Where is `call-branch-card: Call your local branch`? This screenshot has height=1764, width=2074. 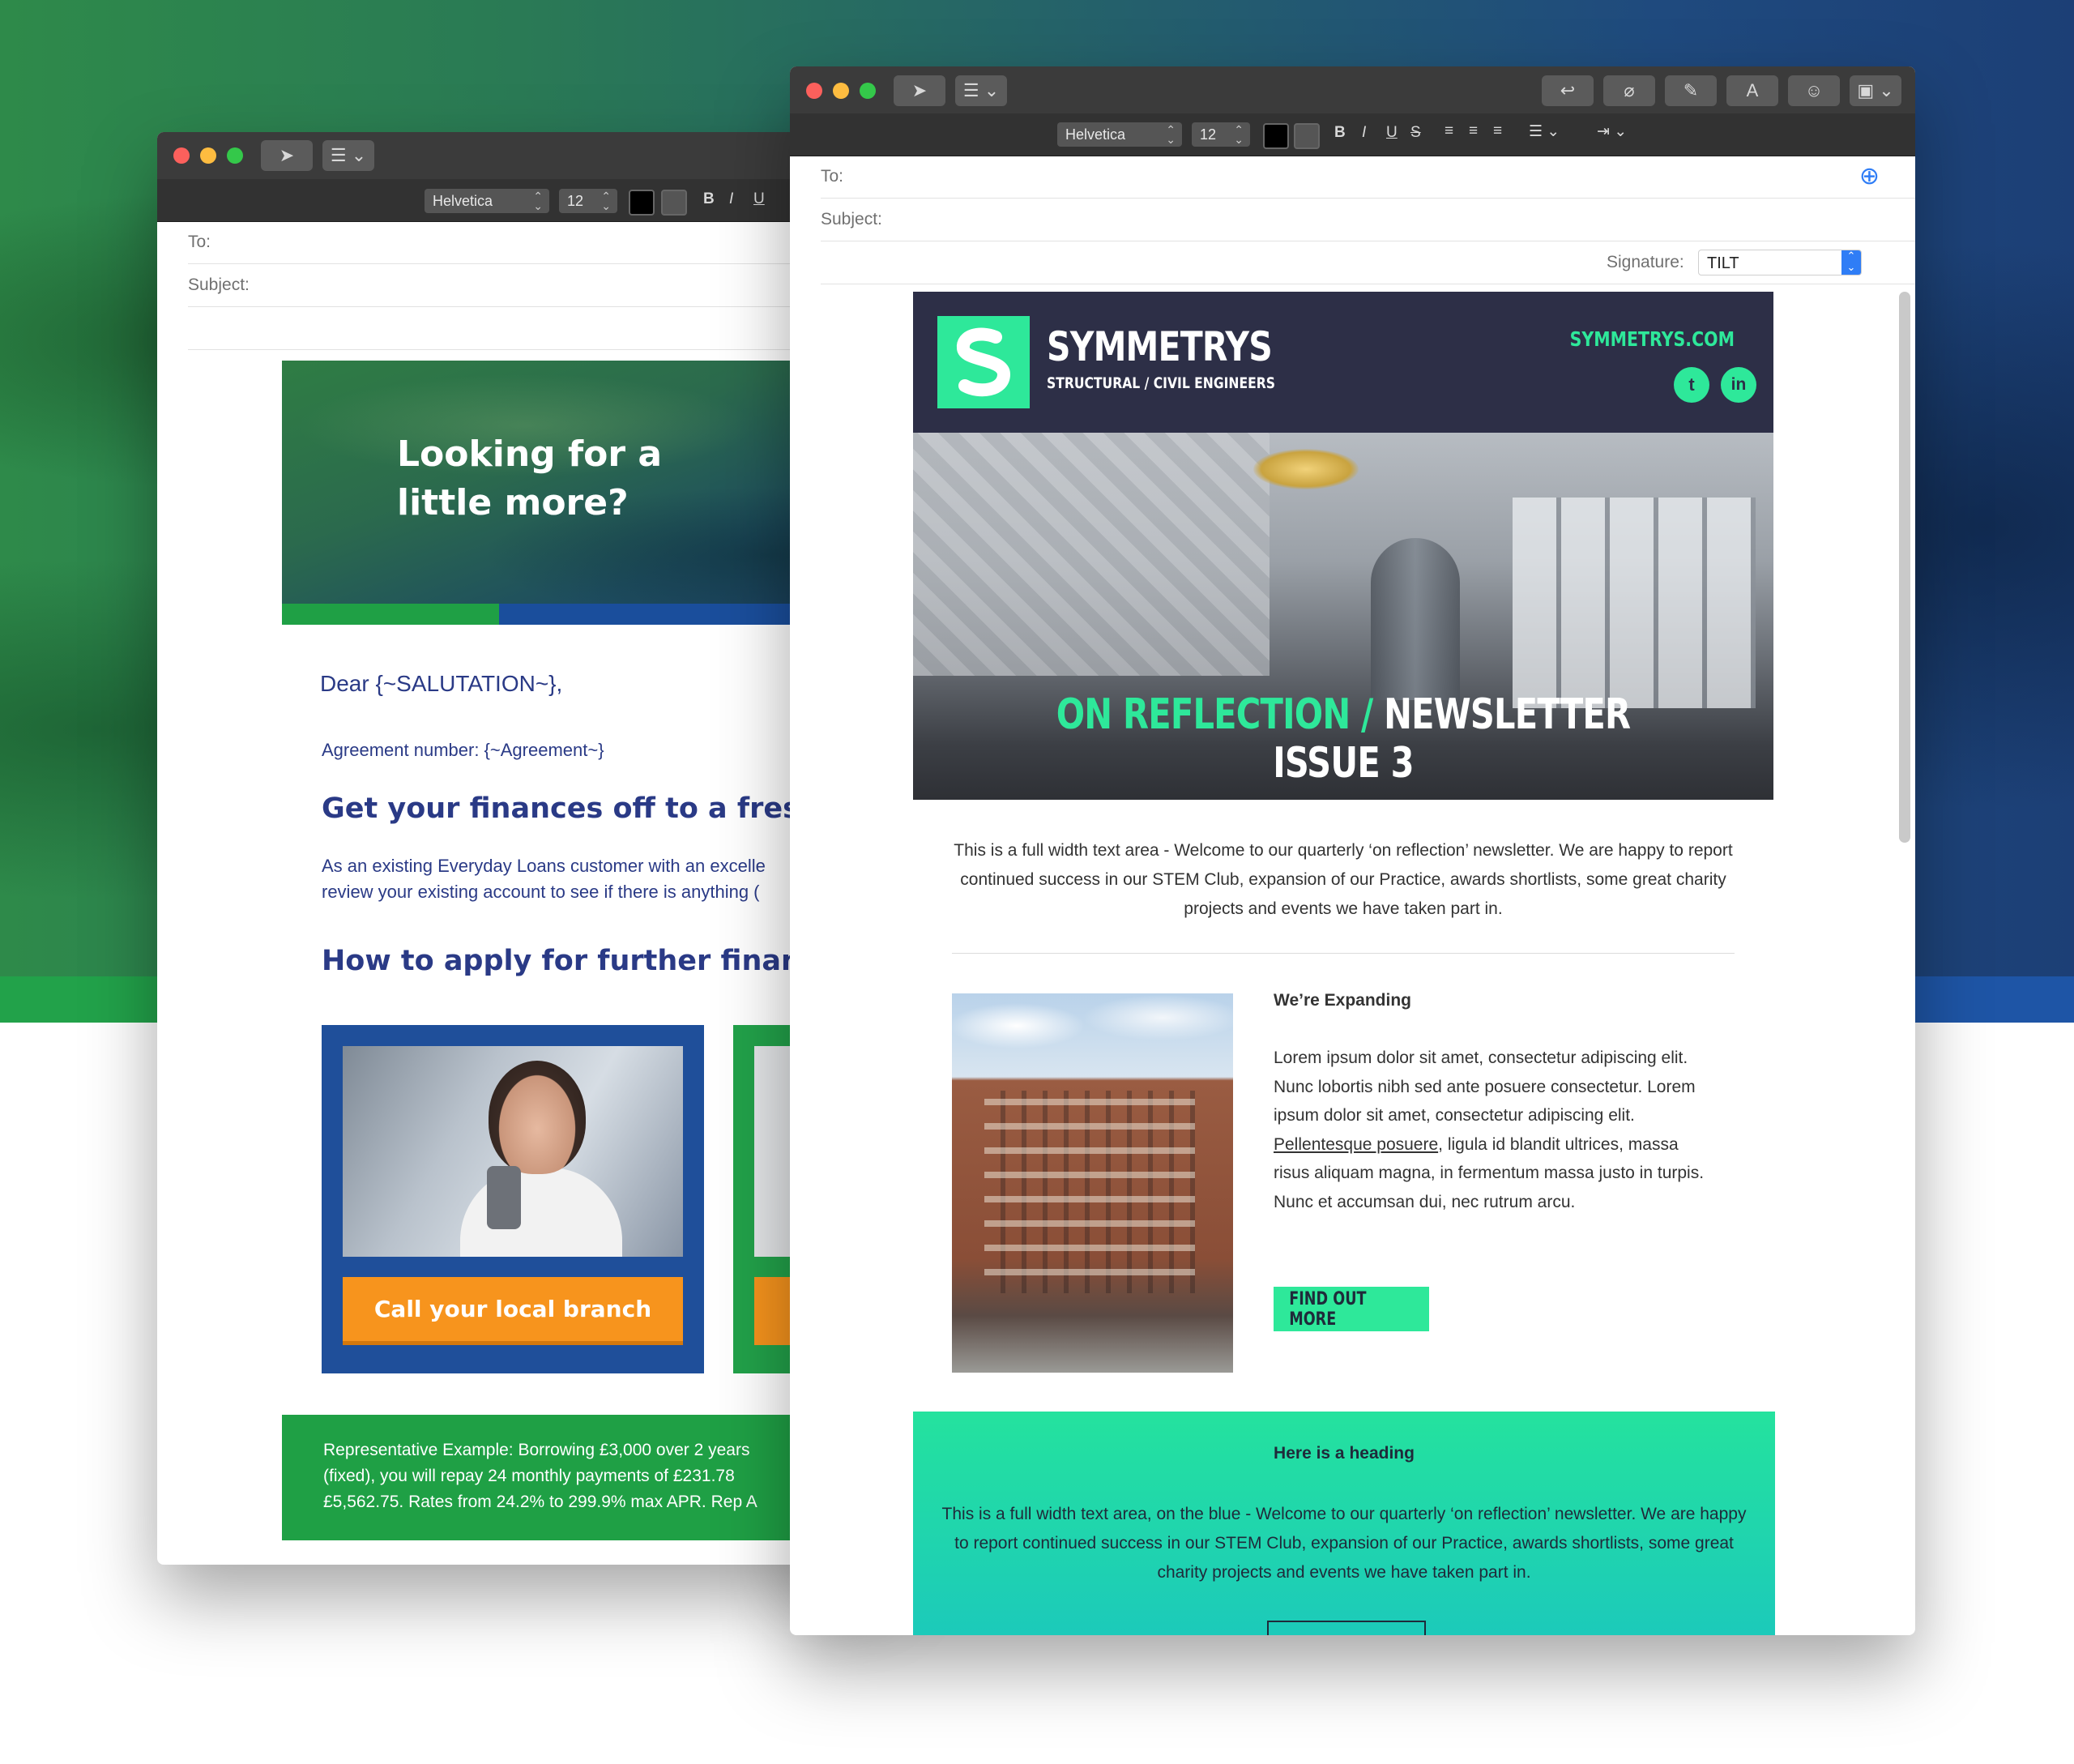
call-branch-card: Call your local branch is located at coordinates (513, 1199).